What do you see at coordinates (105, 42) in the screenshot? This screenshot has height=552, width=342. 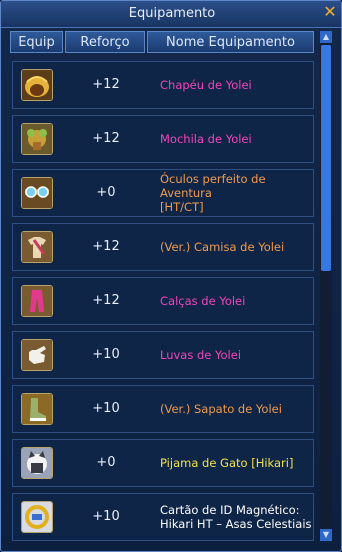 I see `header-reforco: Reforço` at bounding box center [105, 42].